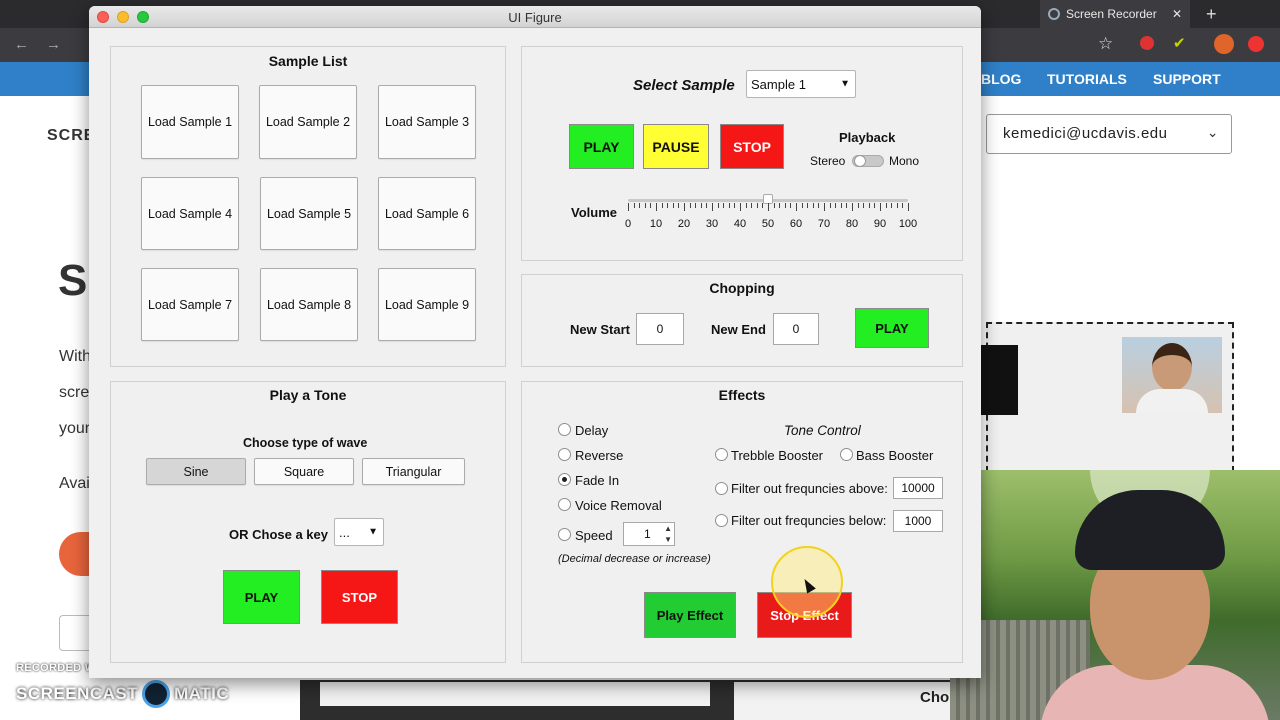 This screenshot has height=720, width=1280. I want to click on volume-tick-label: 60, so click(796, 224).